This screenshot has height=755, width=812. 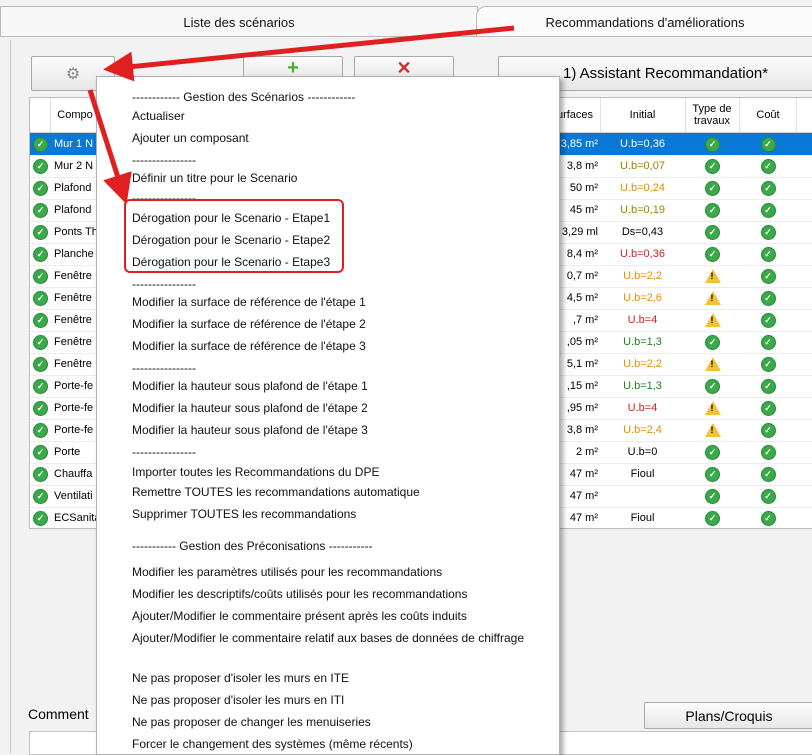 I want to click on annotation-arrows, so click(x=301, y=115).